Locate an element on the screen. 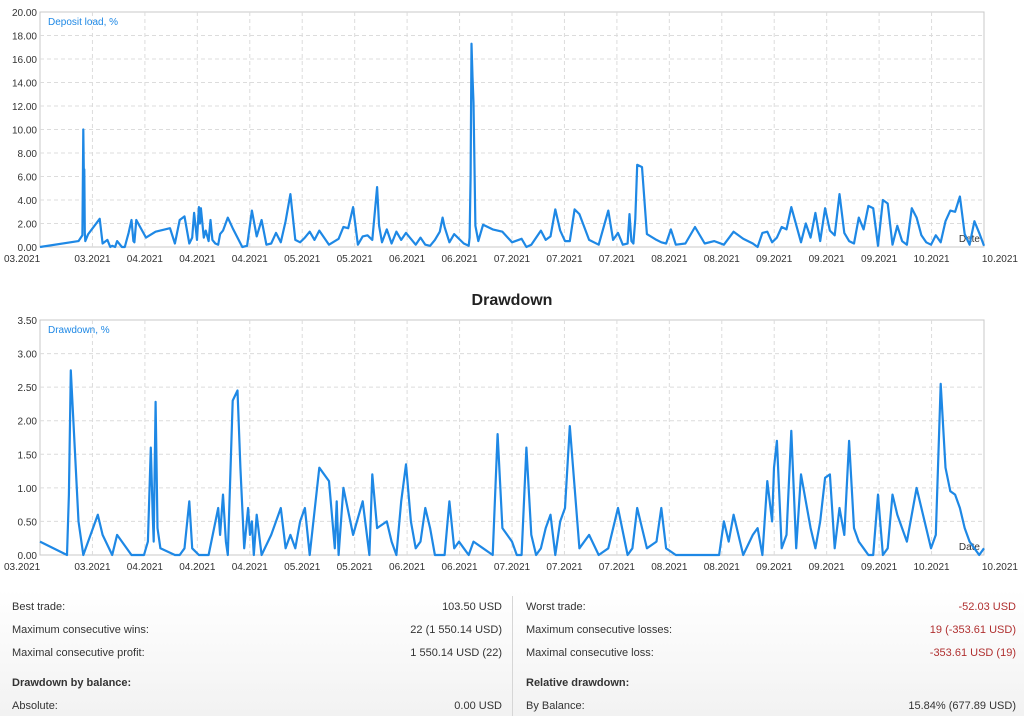 Image resolution: width=1024 pixels, height=716 pixels. stats-label: Maximal consecutive profit: is located at coordinates (78, 653).